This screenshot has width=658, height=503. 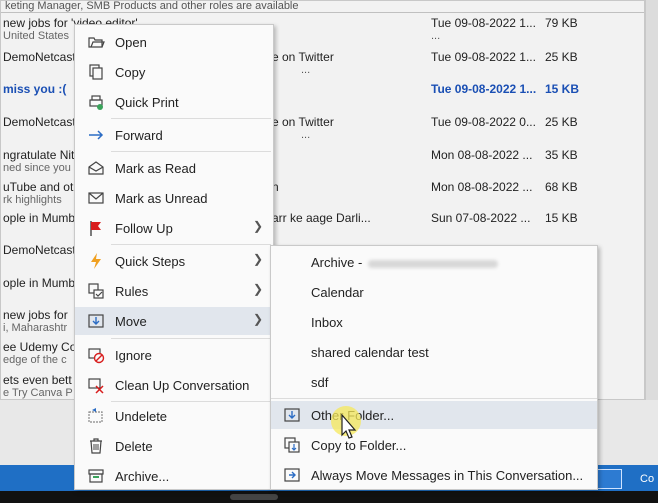 What do you see at coordinates (174, 355) in the screenshot?
I see `menu-item-ignore: Ignore` at bounding box center [174, 355].